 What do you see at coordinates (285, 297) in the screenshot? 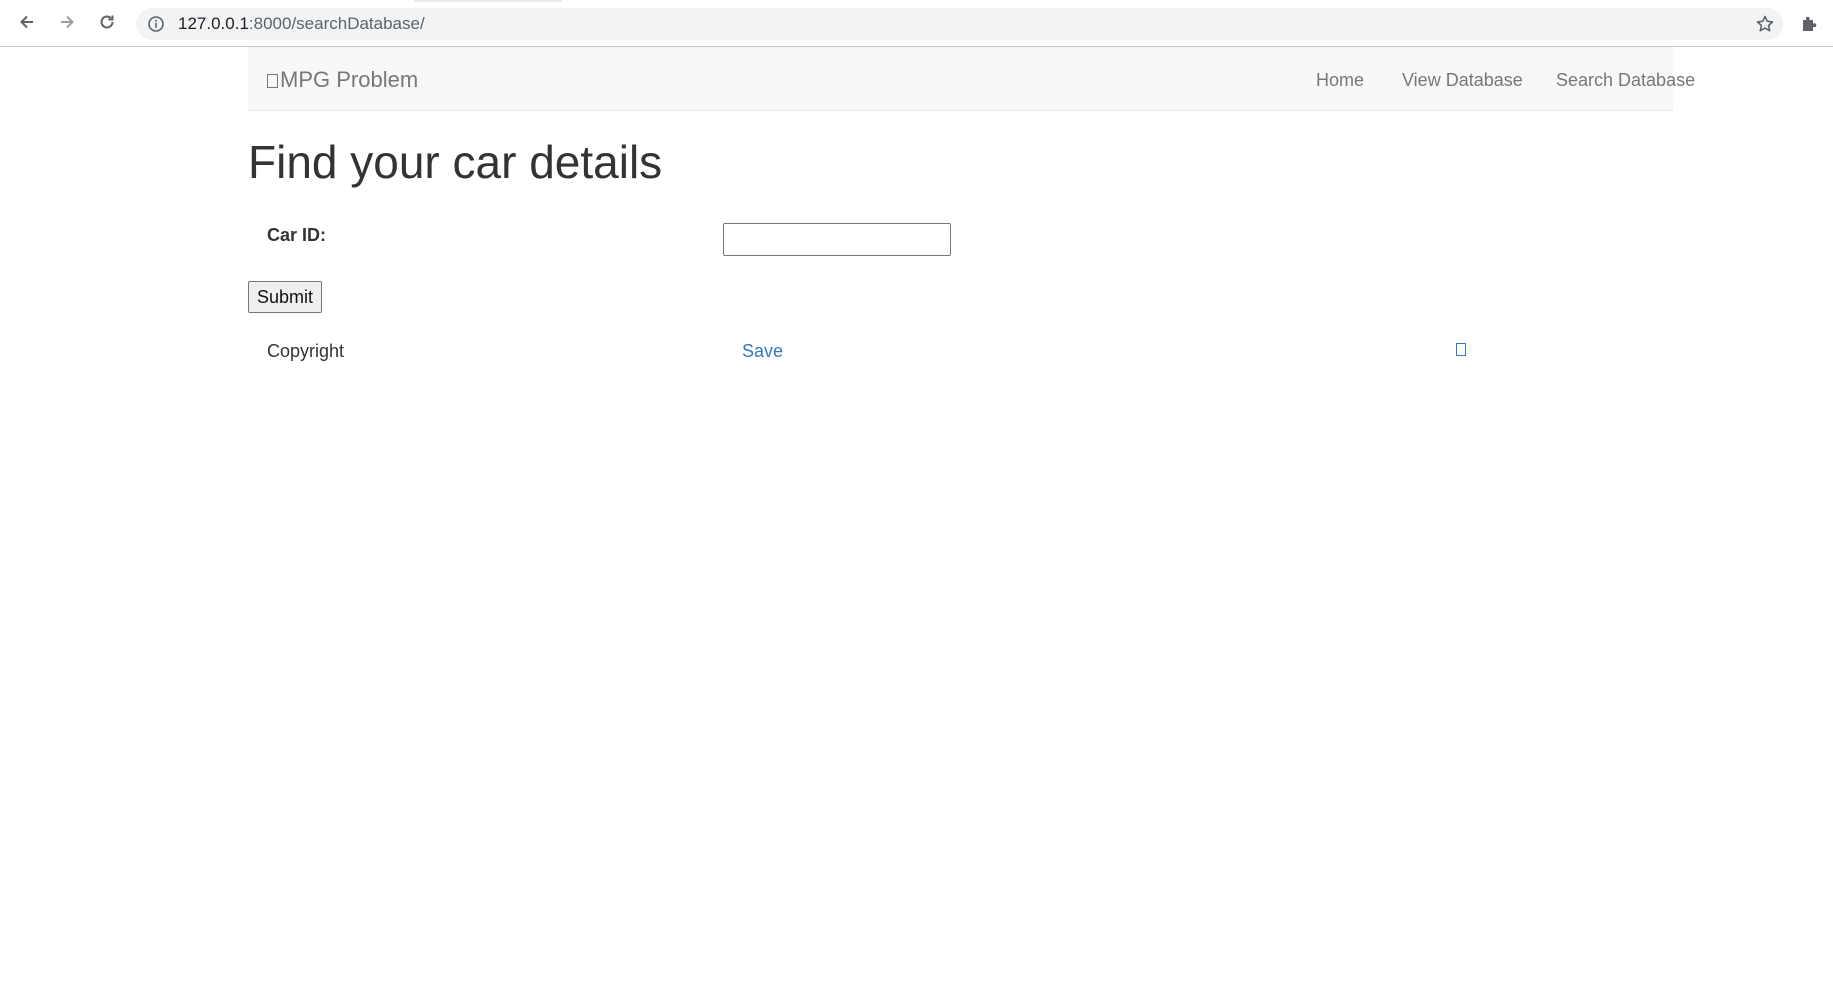
I see `submit-button: Submit` at bounding box center [285, 297].